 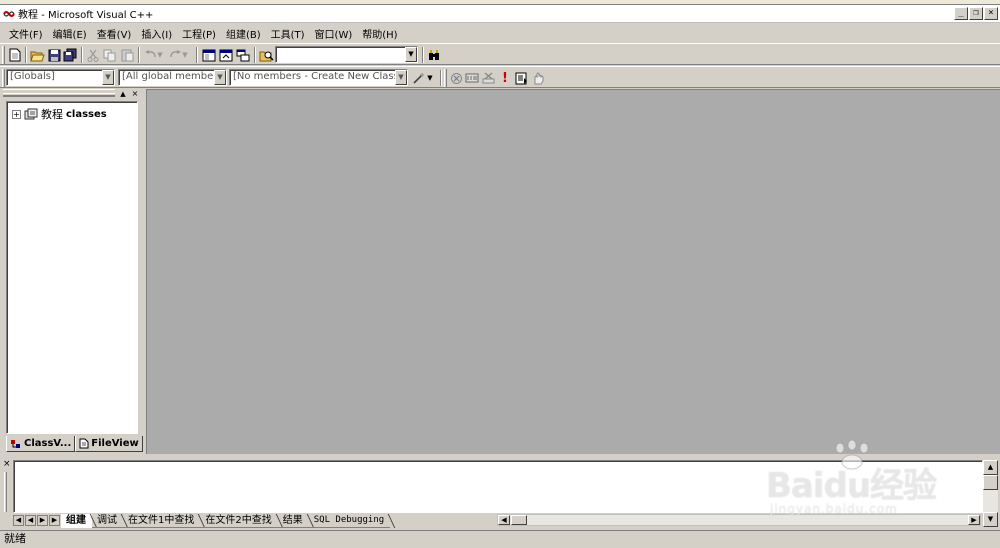 I want to click on class-combo: [Globals] ▼, so click(x=60, y=77).